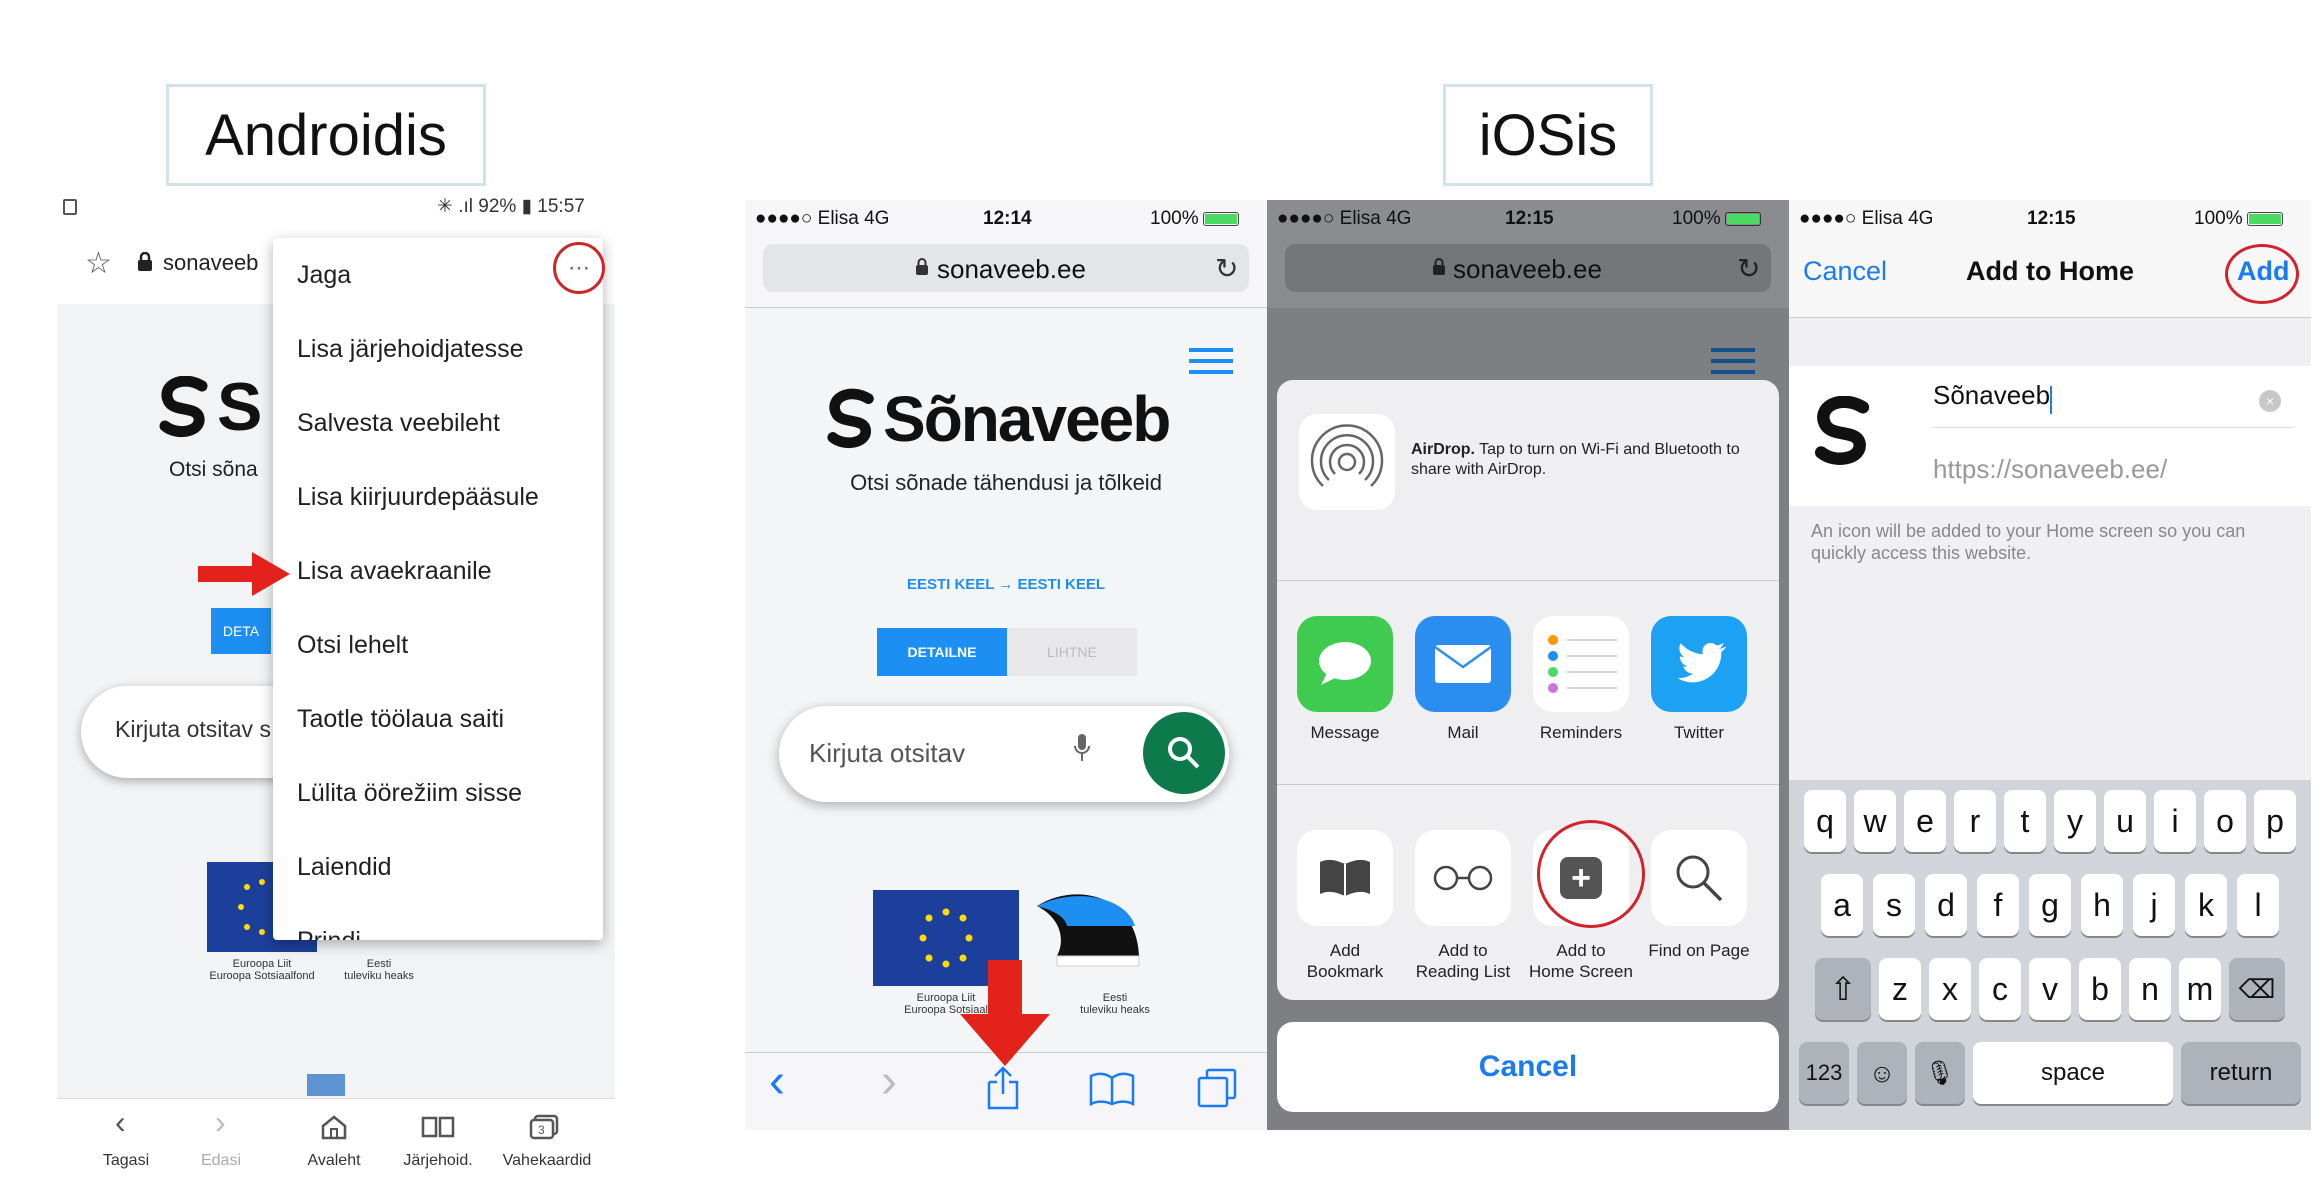 The height and width of the screenshot is (1182, 2324). What do you see at coordinates (1940, 1073) in the screenshot?
I see `dictation-key: 🎙` at bounding box center [1940, 1073].